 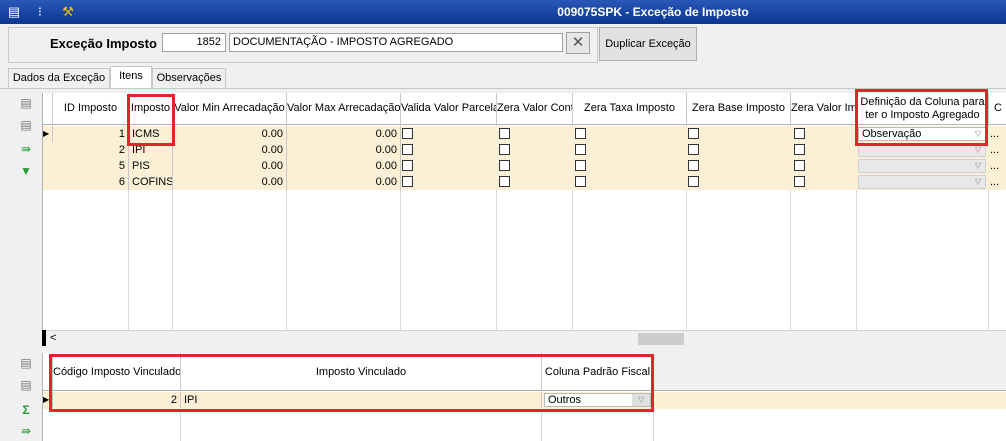 What do you see at coordinates (892, 134) in the screenshot?
I see `definicao-coluna-value: Observação` at bounding box center [892, 134].